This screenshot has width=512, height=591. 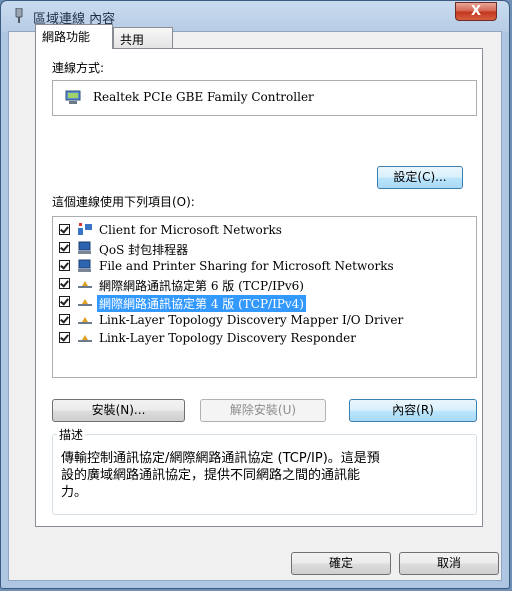 What do you see at coordinates (144, 250) in the screenshot?
I see `item-label: QoS 封包排程器` at bounding box center [144, 250].